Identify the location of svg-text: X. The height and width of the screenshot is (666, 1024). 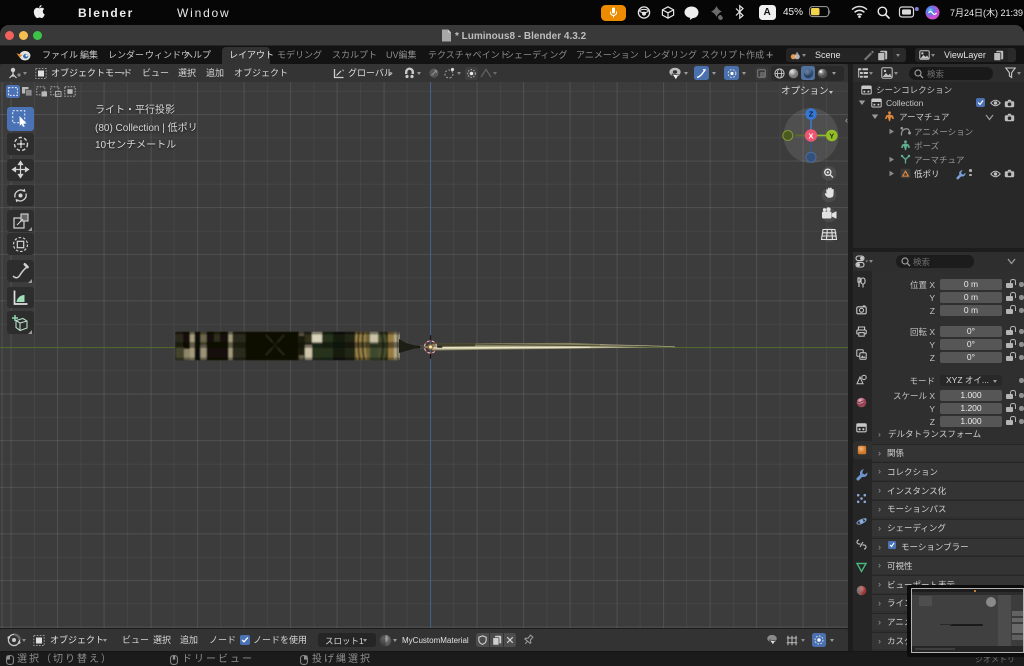
(810, 135).